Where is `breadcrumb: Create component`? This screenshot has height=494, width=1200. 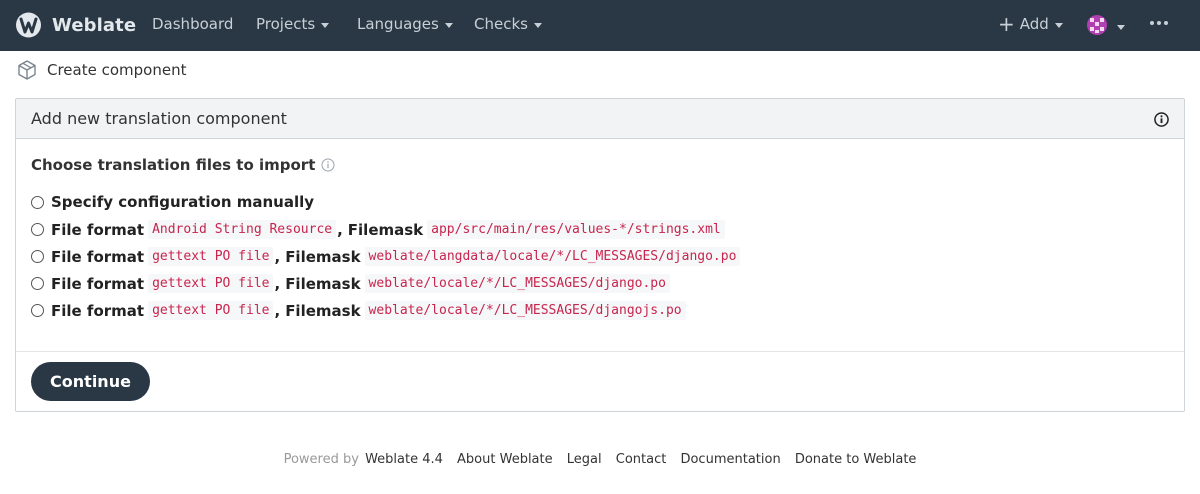
breadcrumb: Create component is located at coordinates (101, 70).